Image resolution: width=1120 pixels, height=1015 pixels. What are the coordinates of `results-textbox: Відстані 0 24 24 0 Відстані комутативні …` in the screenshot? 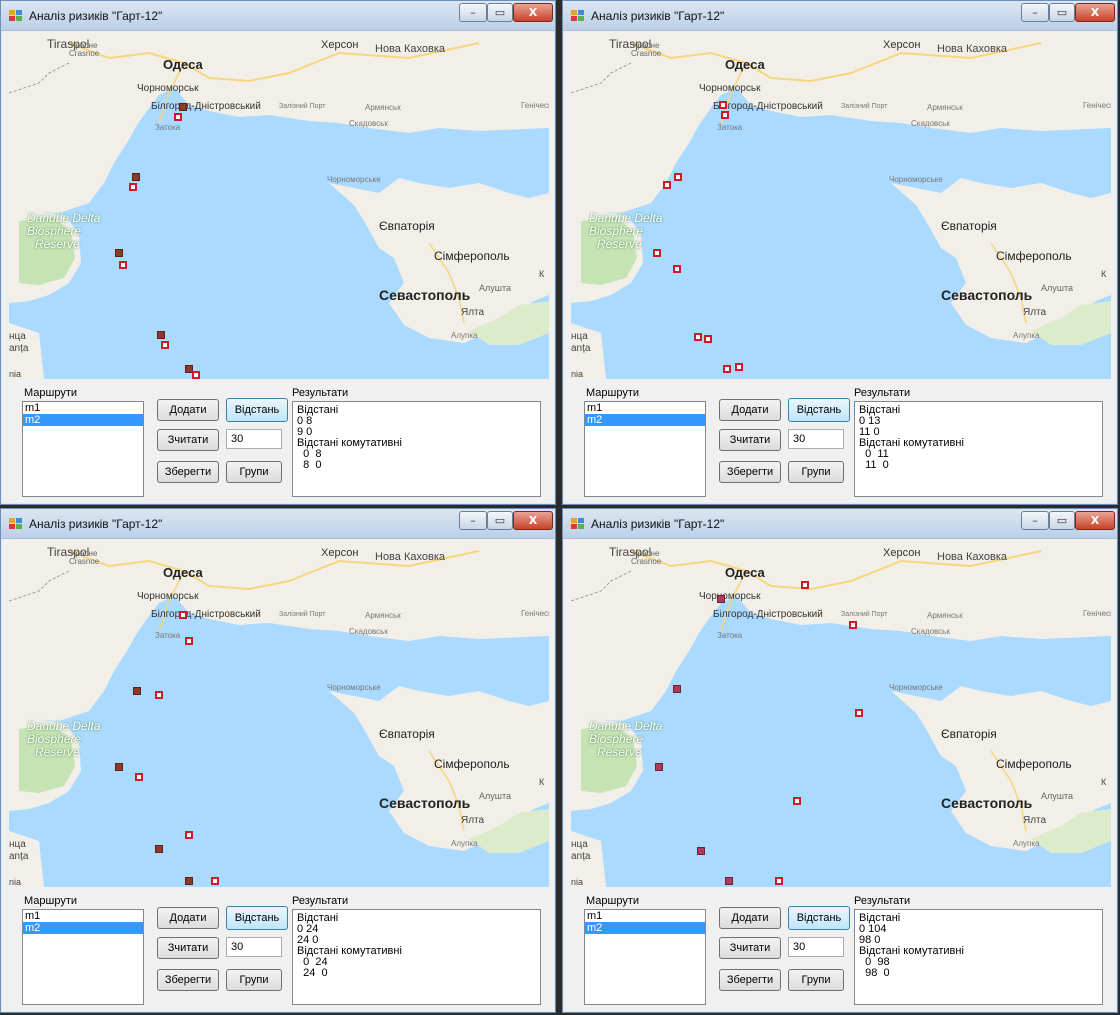 It's located at (416, 957).